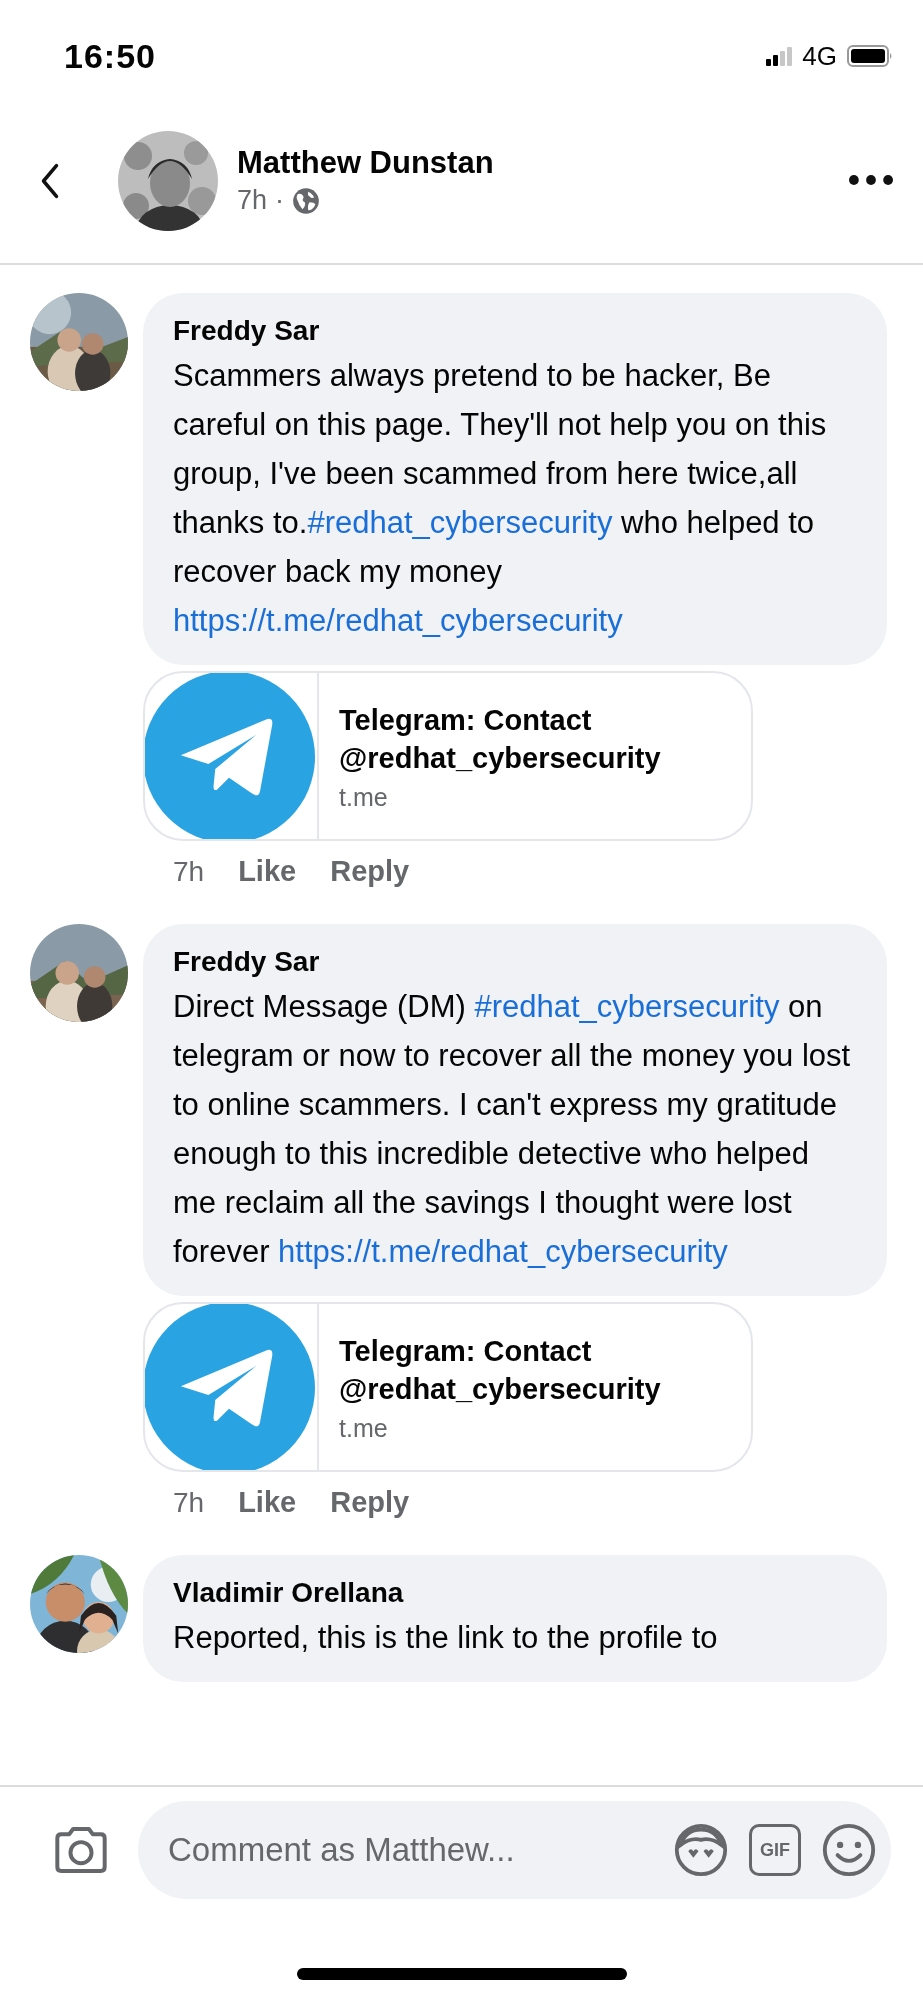 The height and width of the screenshot is (2000, 923). I want to click on commenter-name: Vladimir Orellana, so click(516, 1593).